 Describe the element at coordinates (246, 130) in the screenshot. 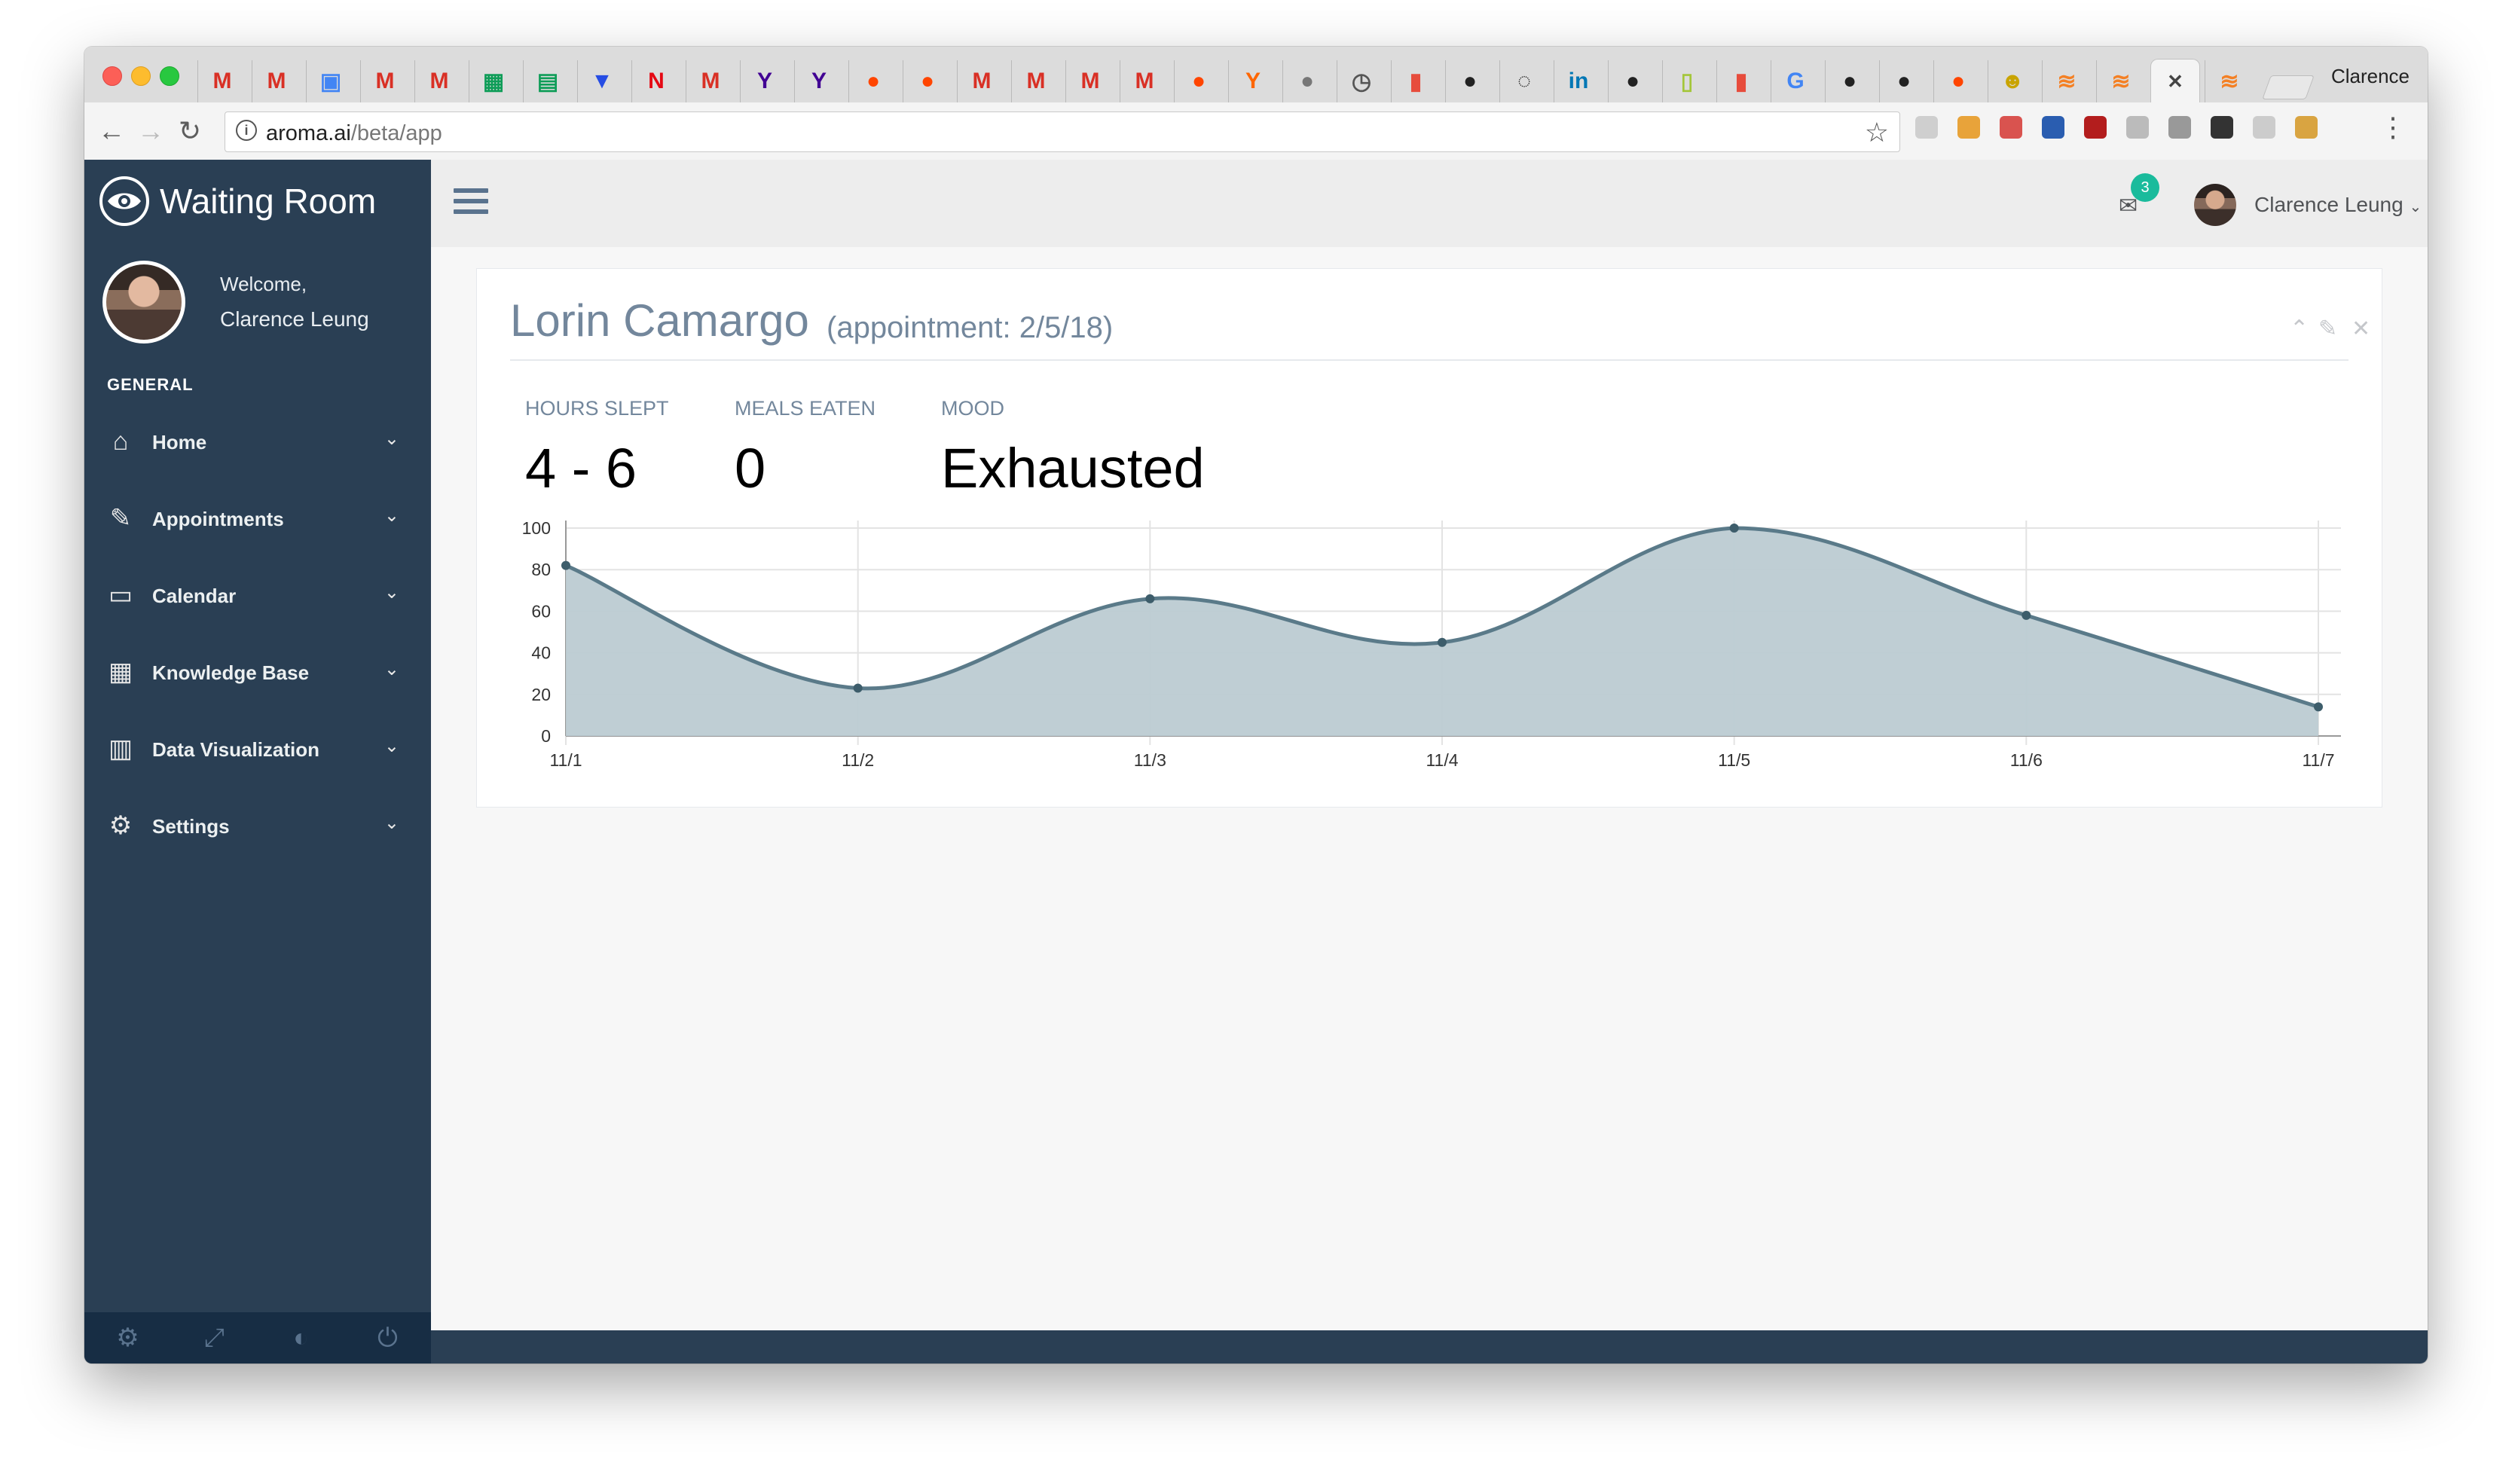

I see `site-info-icon: i` at that location.